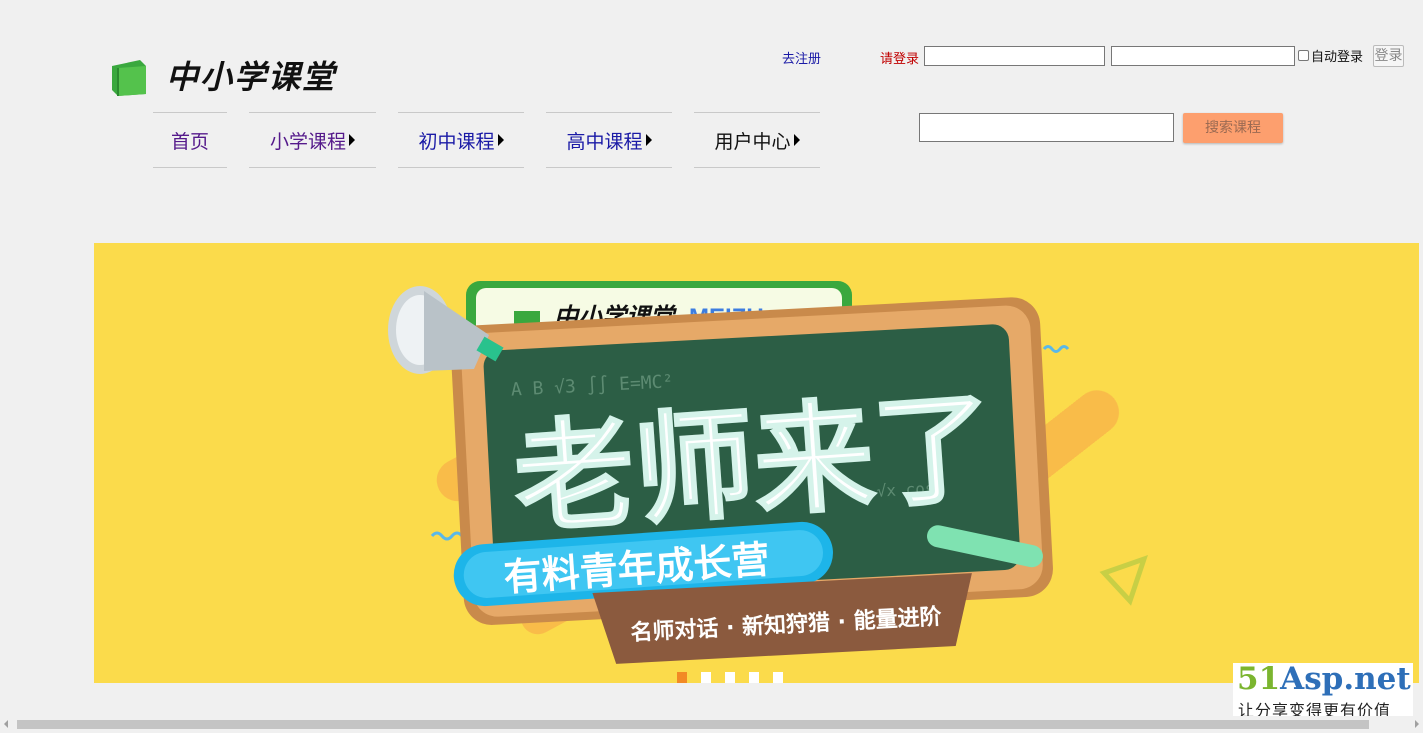 The height and width of the screenshot is (733, 1423). Describe the element at coordinates (752, 141) in the screenshot. I see `nav-item-label: 用户中心` at that location.